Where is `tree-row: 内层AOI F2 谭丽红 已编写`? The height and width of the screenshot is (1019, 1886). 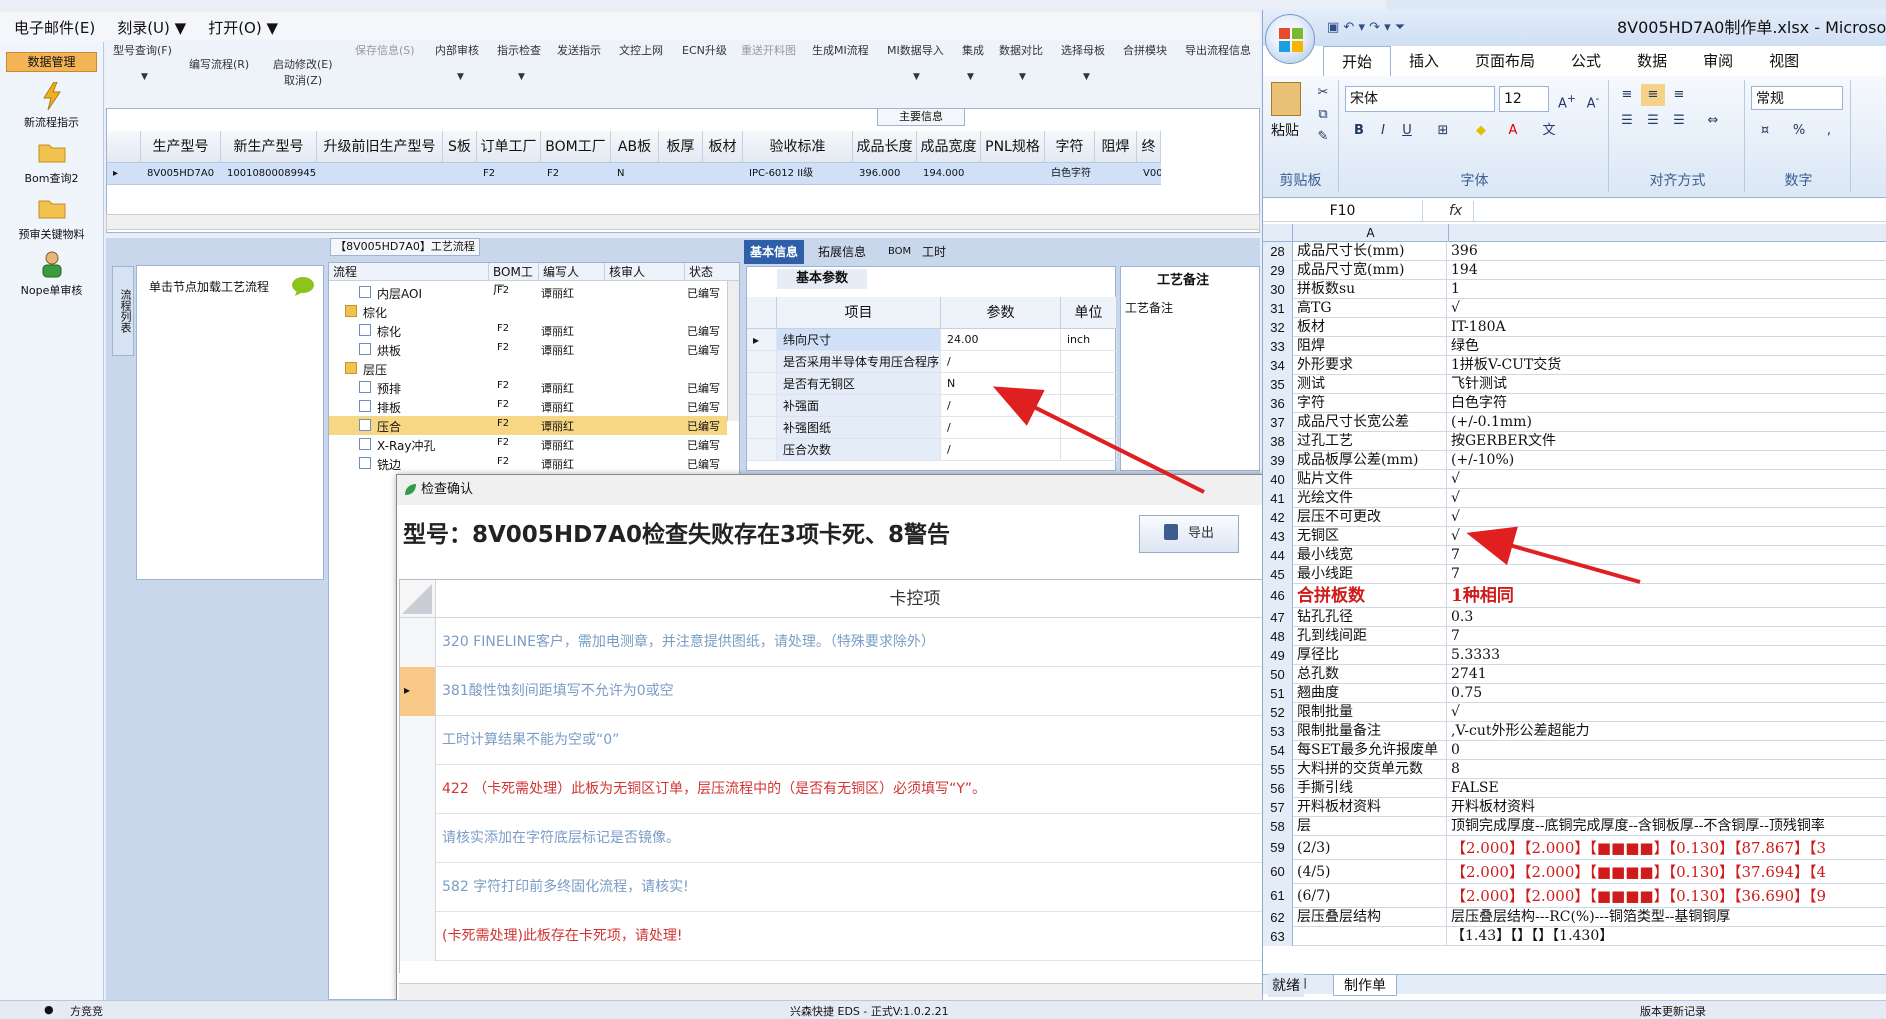
tree-row: 内层AOI F2 谭丽红 已编写 is located at coordinates (528, 292).